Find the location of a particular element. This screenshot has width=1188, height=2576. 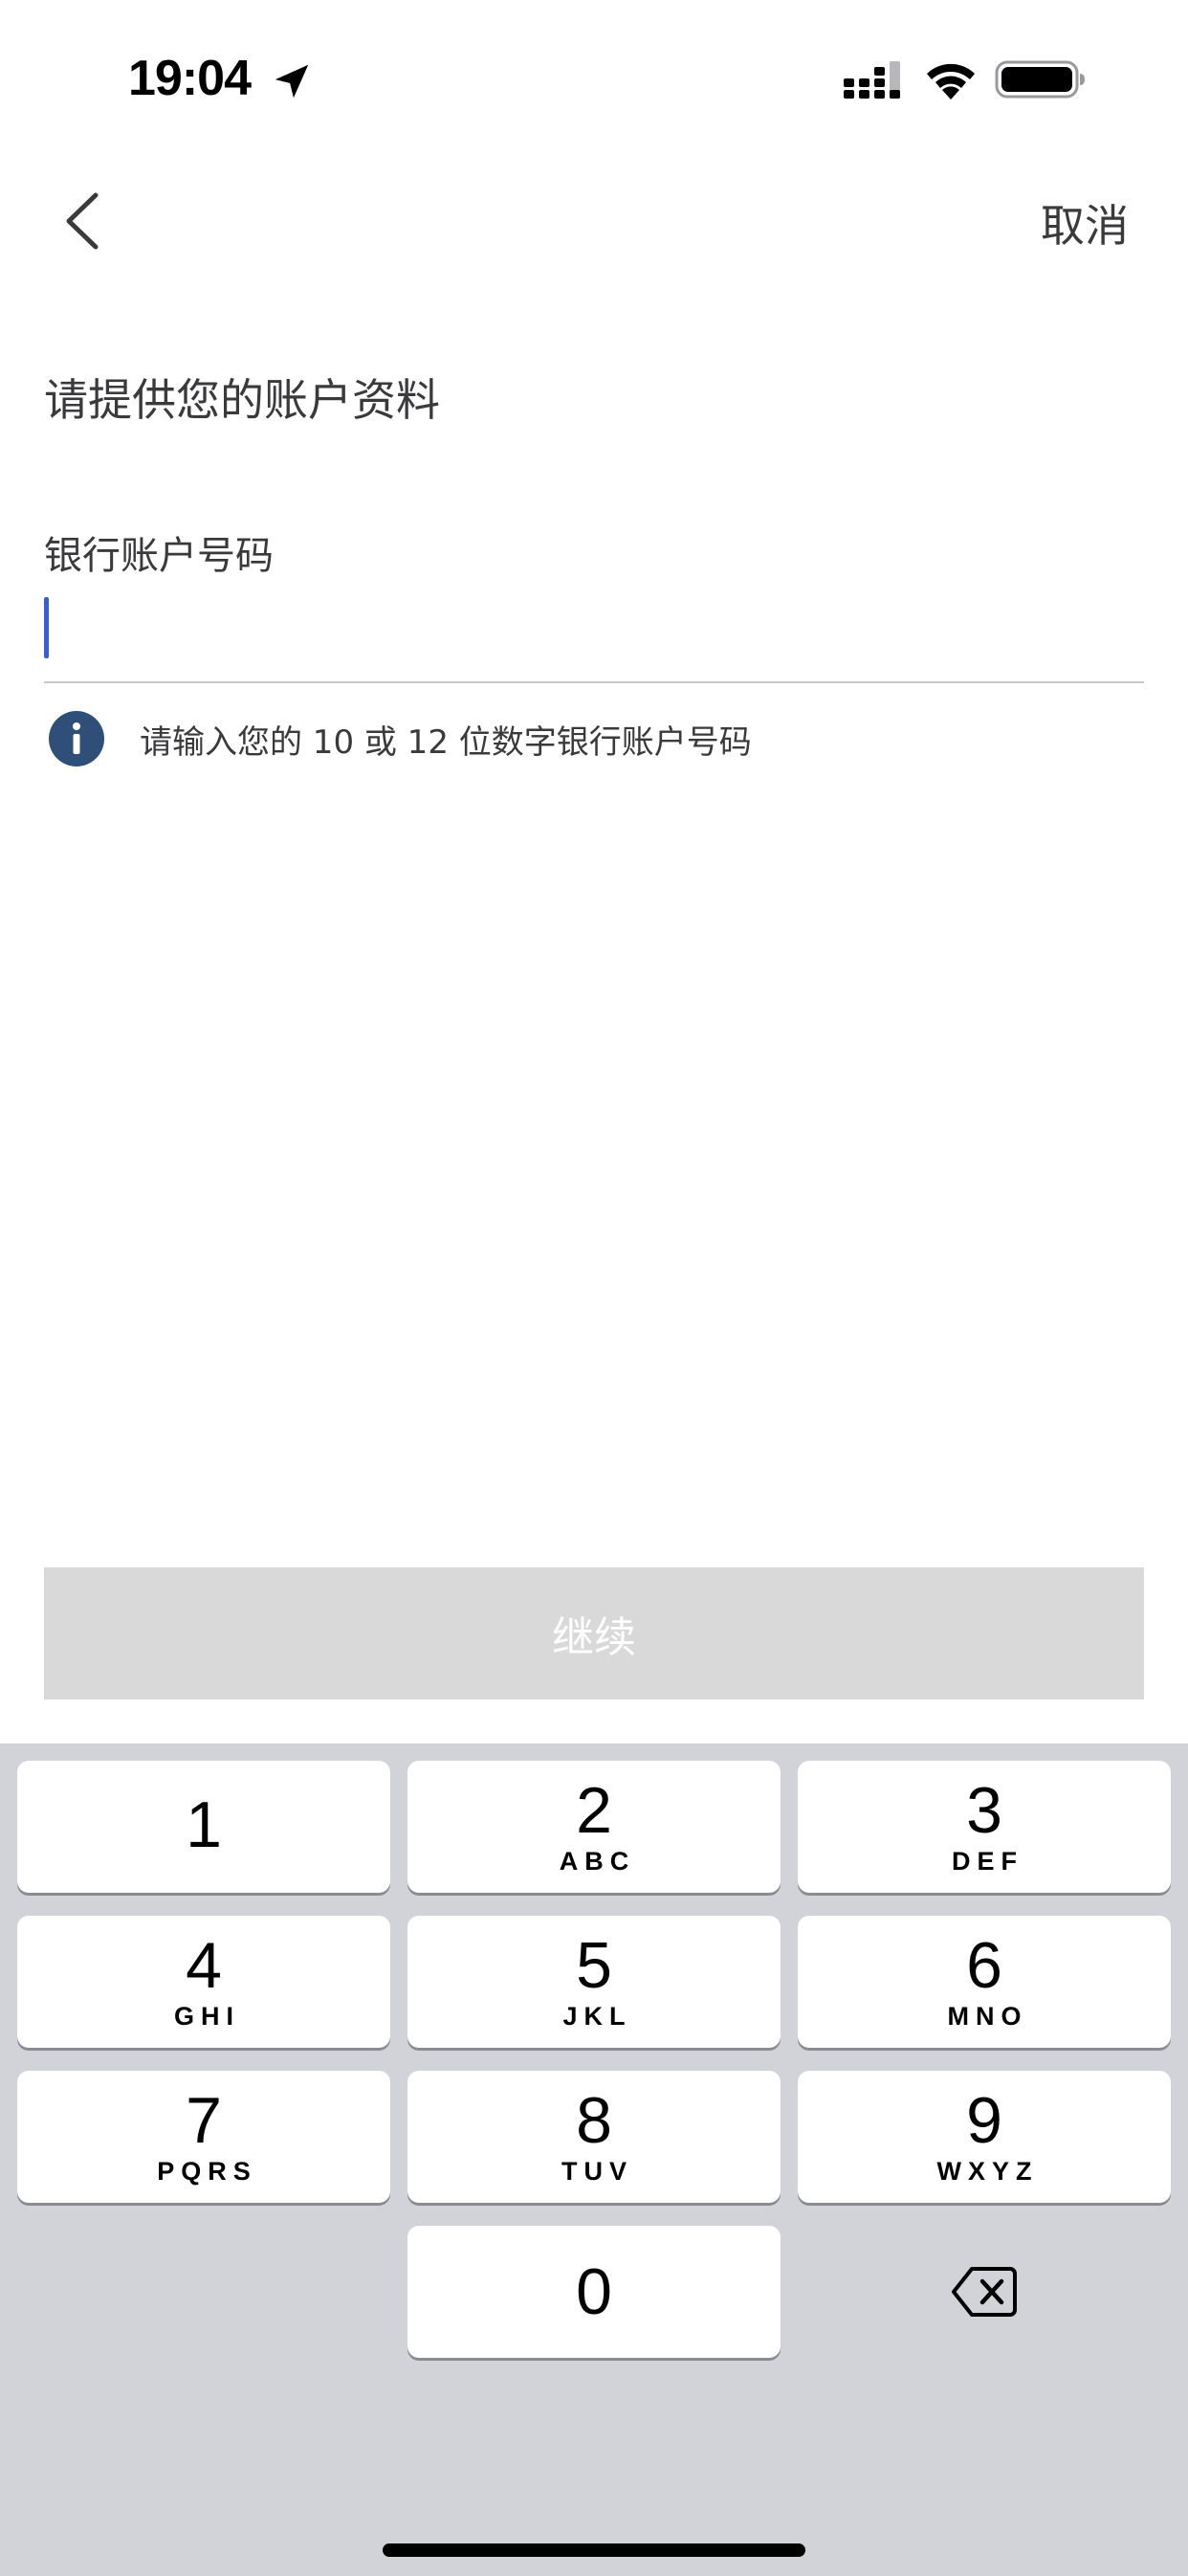

hint-text: 请输入您的 10 或 12 位数字银行账户号码 is located at coordinates (446, 742).